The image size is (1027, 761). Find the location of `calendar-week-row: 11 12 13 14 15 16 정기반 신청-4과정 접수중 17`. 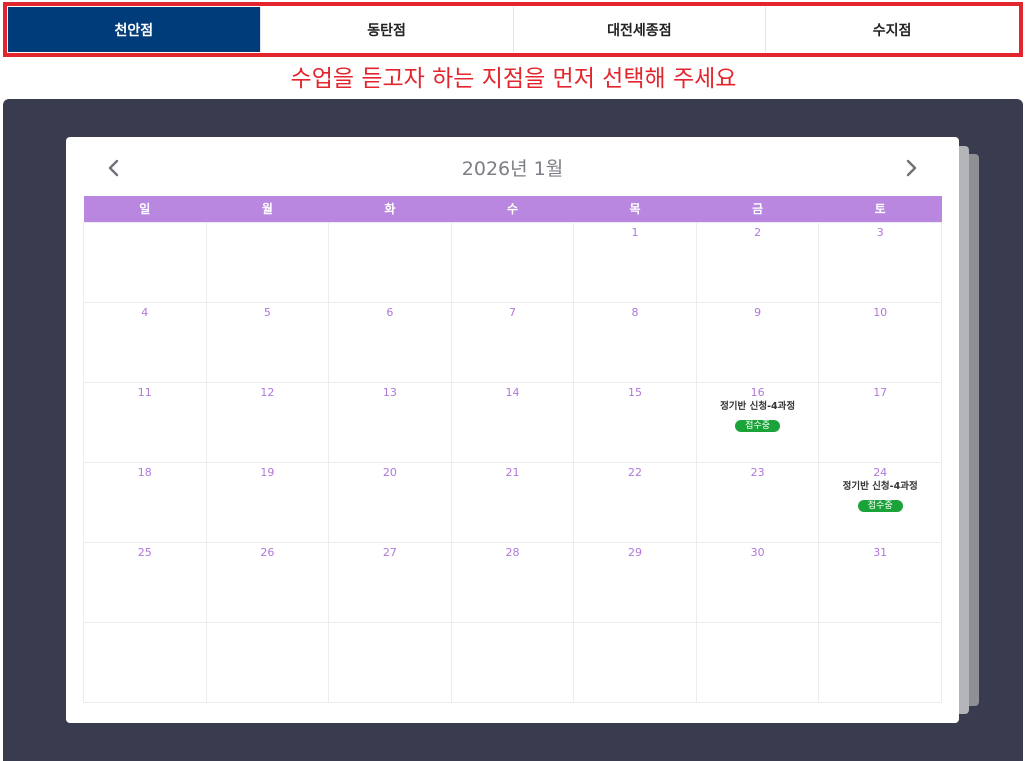

calendar-week-row: 11 12 13 14 15 16 정기반 신청-4과정 접수중 17 is located at coordinates (512, 422).